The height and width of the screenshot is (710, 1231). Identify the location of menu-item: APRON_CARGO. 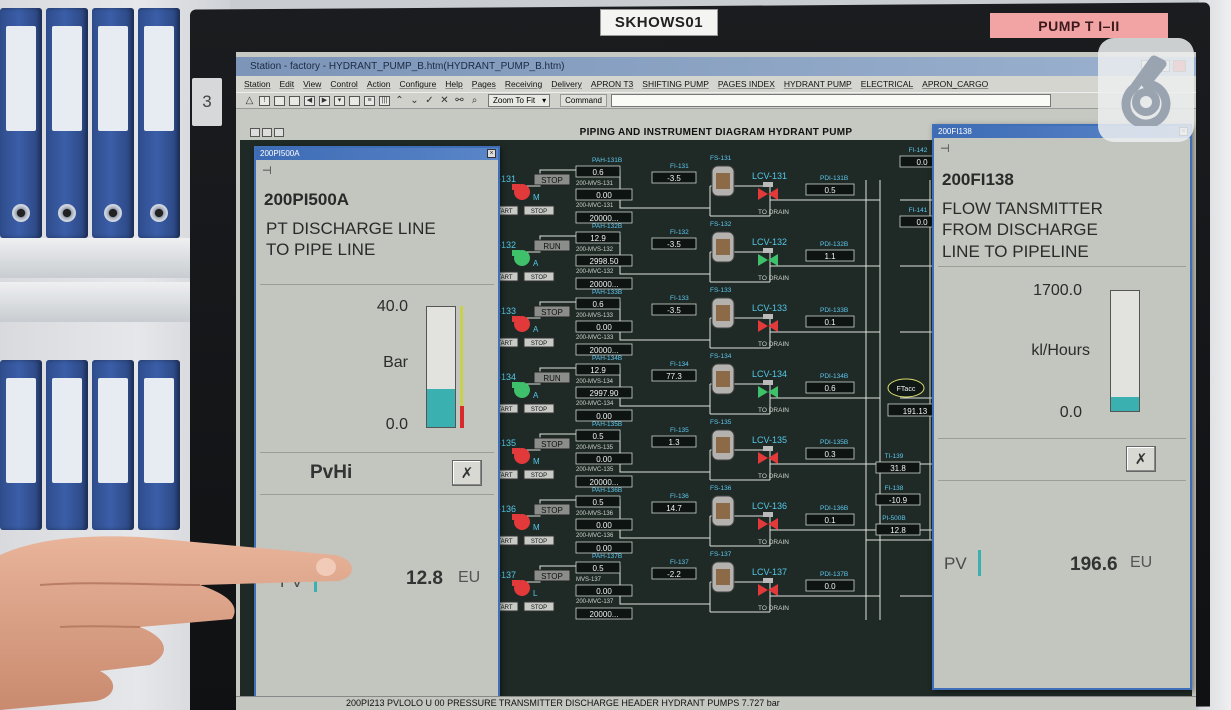
(955, 84).